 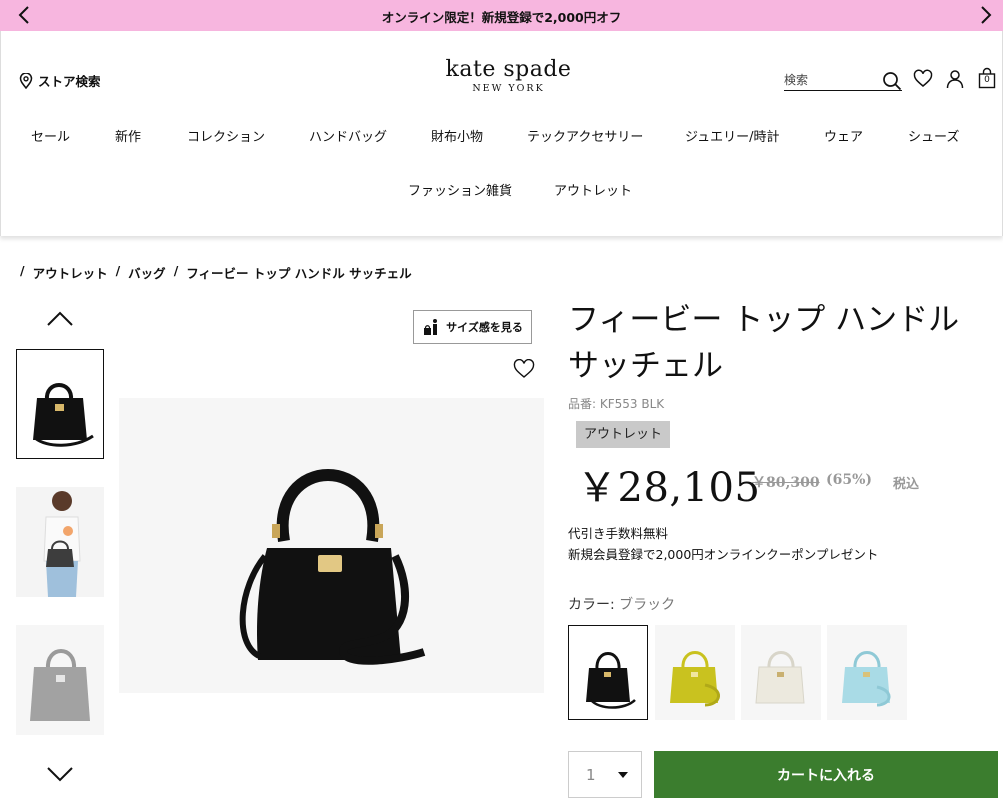 I want to click on product-title: フィービー トップ ハンドル サッチェル, so click(x=778, y=343).